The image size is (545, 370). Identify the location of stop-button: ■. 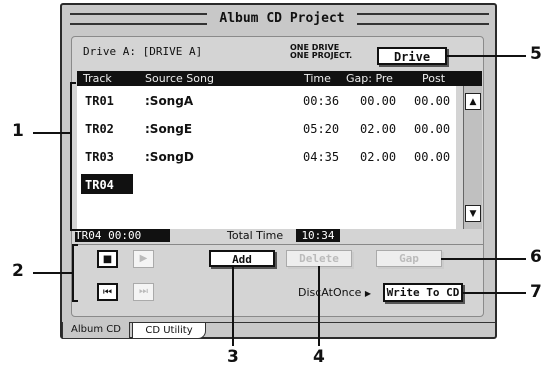
(107, 259).